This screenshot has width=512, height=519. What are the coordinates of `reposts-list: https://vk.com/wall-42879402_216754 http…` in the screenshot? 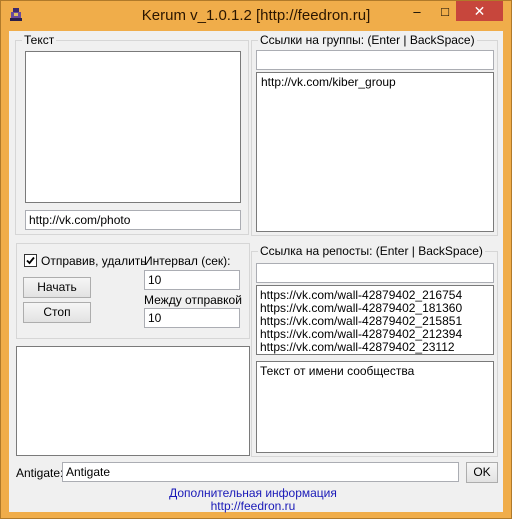 It's located at (375, 320).